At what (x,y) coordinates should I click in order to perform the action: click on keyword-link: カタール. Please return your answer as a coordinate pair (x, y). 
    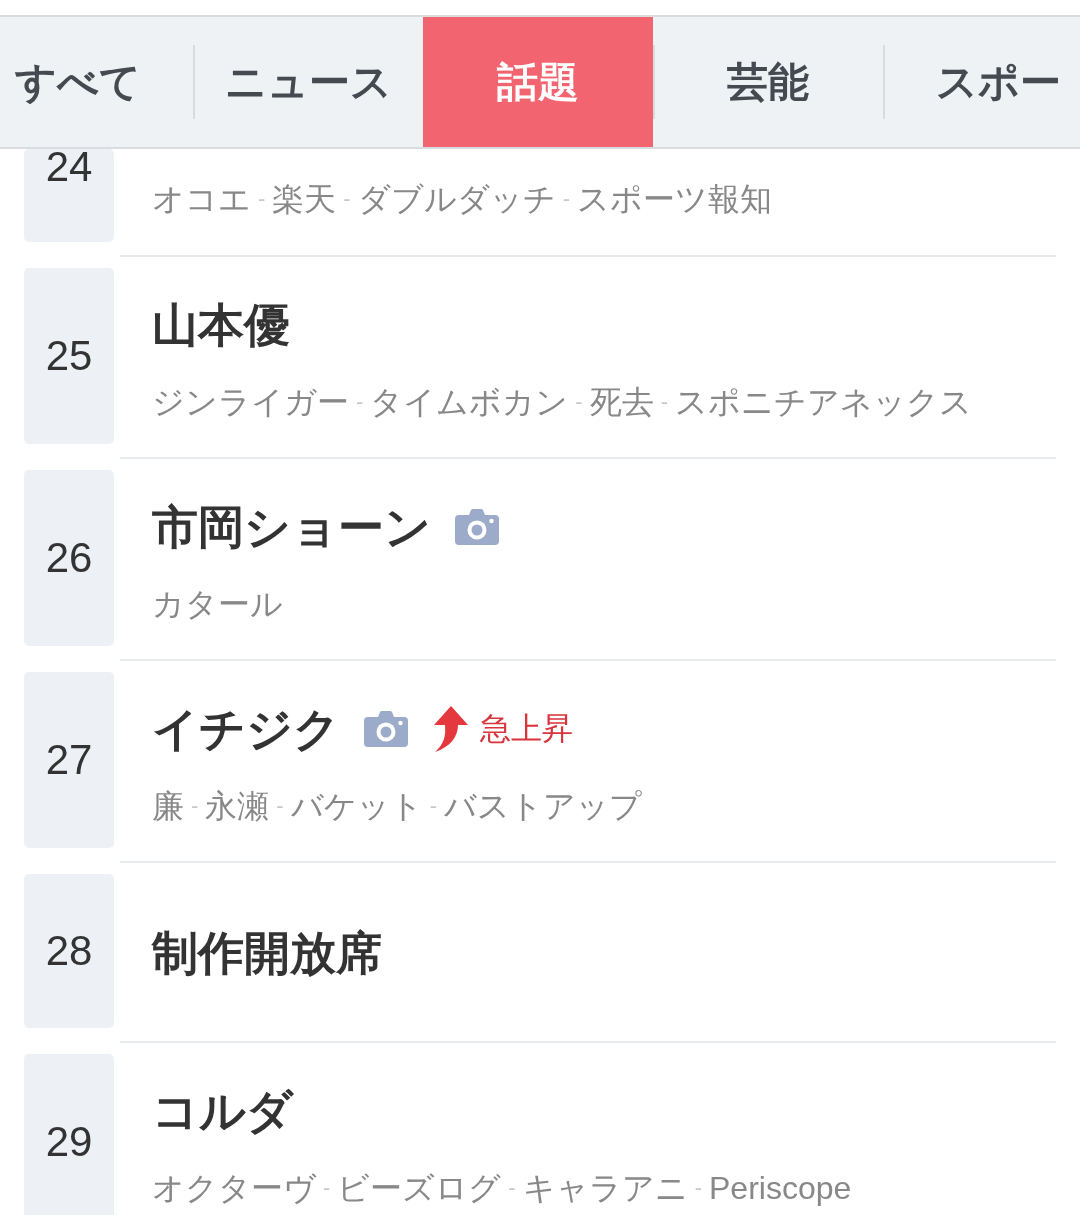
    Looking at the image, I should click on (217, 604).